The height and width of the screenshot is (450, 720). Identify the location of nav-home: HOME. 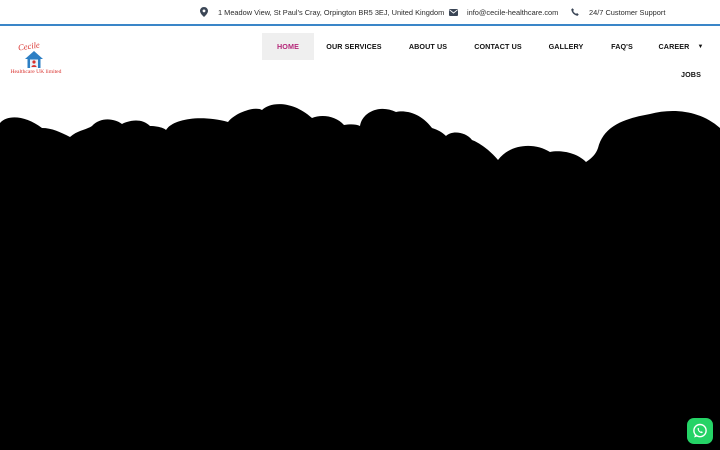
(288, 46).